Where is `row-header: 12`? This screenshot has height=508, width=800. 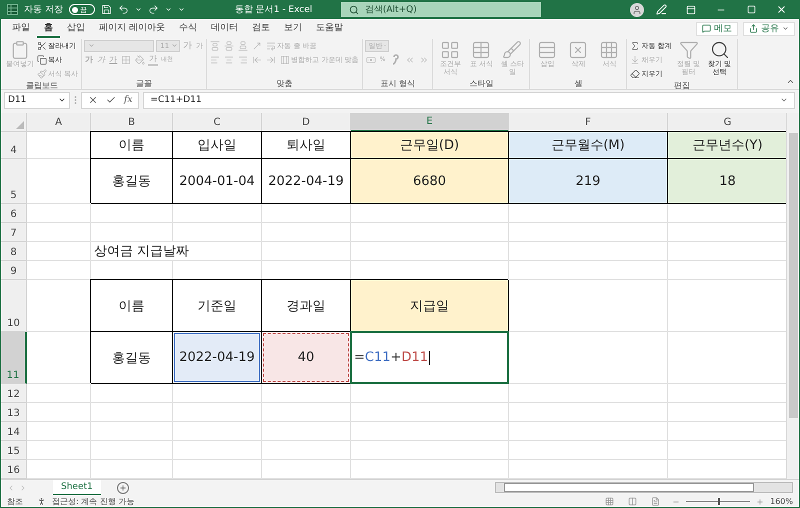
row-header: 12 is located at coordinates (14, 393).